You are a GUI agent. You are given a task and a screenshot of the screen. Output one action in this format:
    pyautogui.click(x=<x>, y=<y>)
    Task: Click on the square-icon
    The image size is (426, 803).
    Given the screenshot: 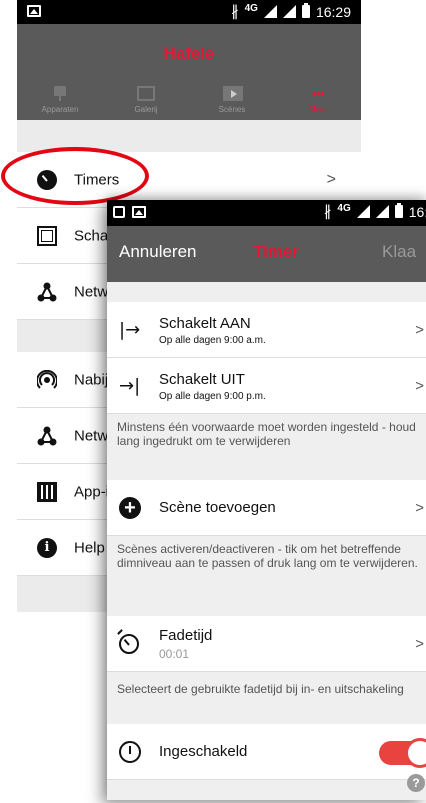 What is the action you would take?
    pyautogui.click(x=47, y=235)
    